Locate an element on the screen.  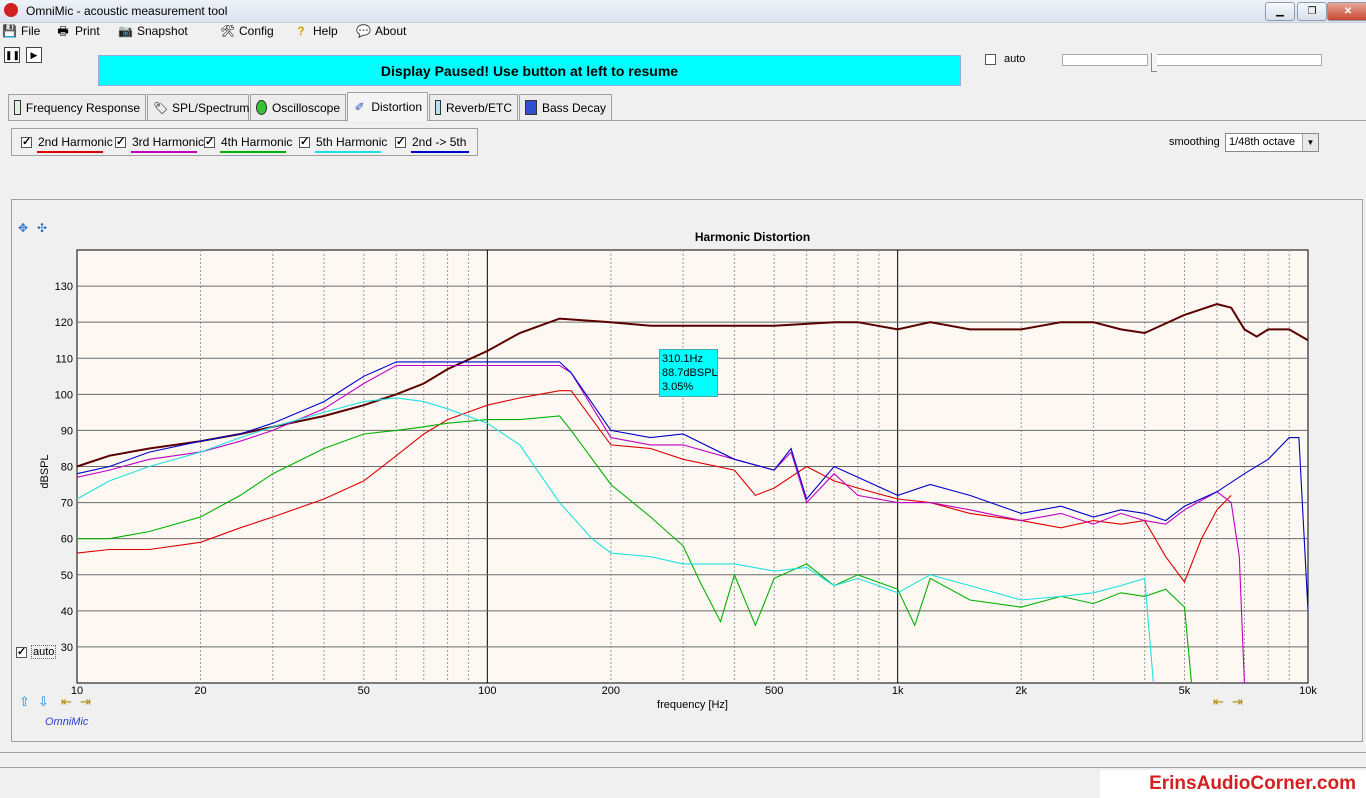
tooltip-frequency: 310.1Hz is located at coordinates (682, 359).